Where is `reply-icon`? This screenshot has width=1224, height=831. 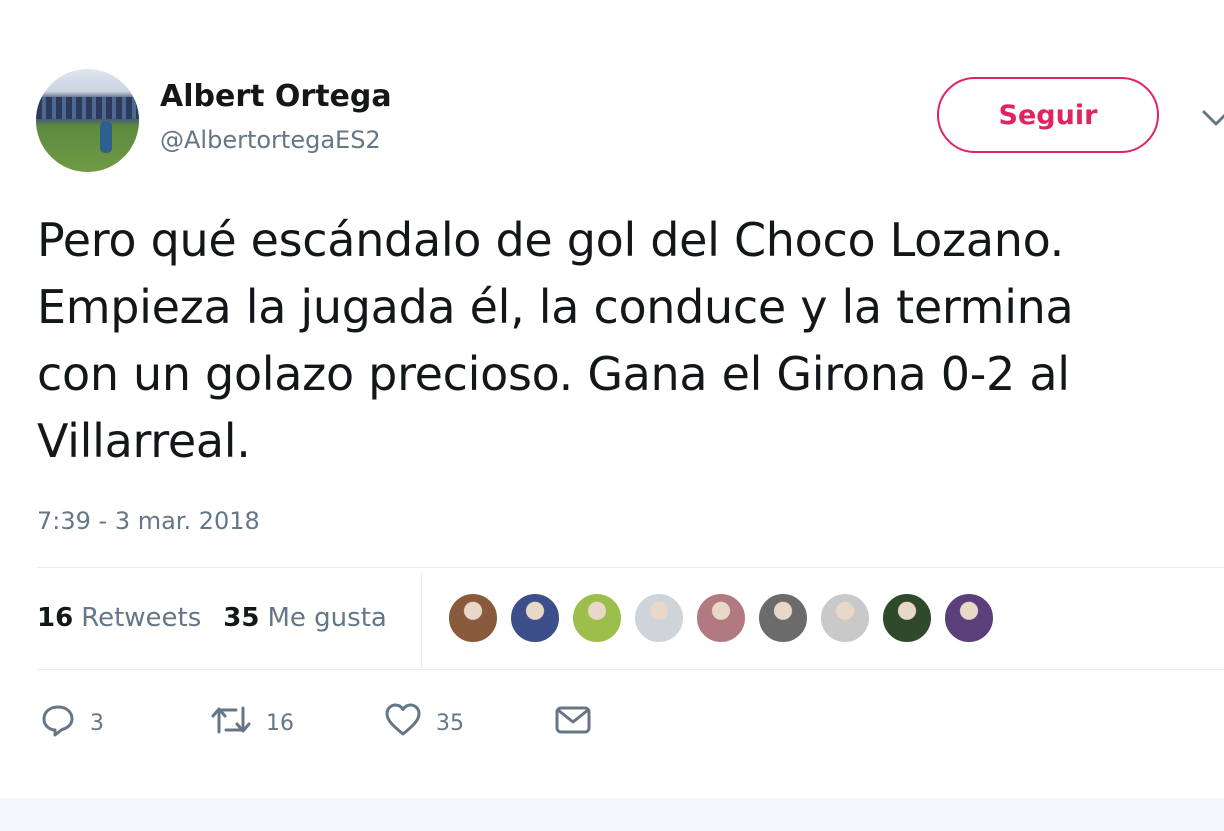 reply-icon is located at coordinates (58, 721).